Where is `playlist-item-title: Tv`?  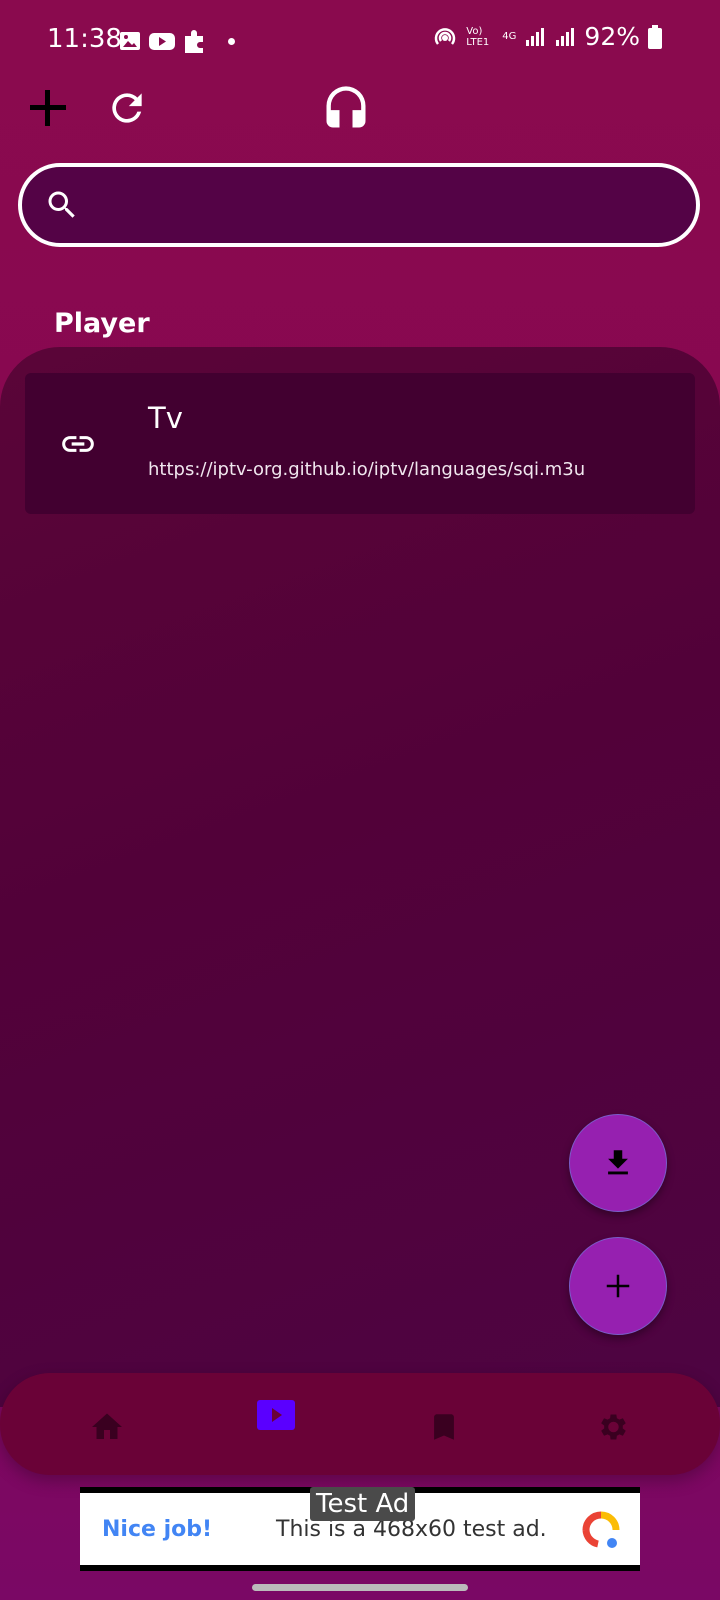
playlist-item-title: Tv is located at coordinates (165, 418).